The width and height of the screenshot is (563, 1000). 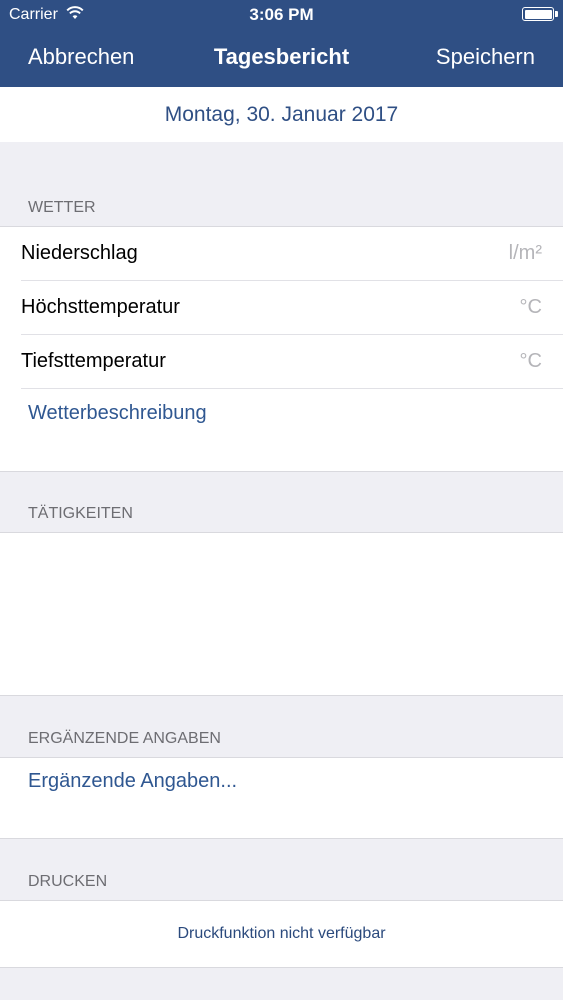 I want to click on precipitation-unit: l/m², so click(x=525, y=253).